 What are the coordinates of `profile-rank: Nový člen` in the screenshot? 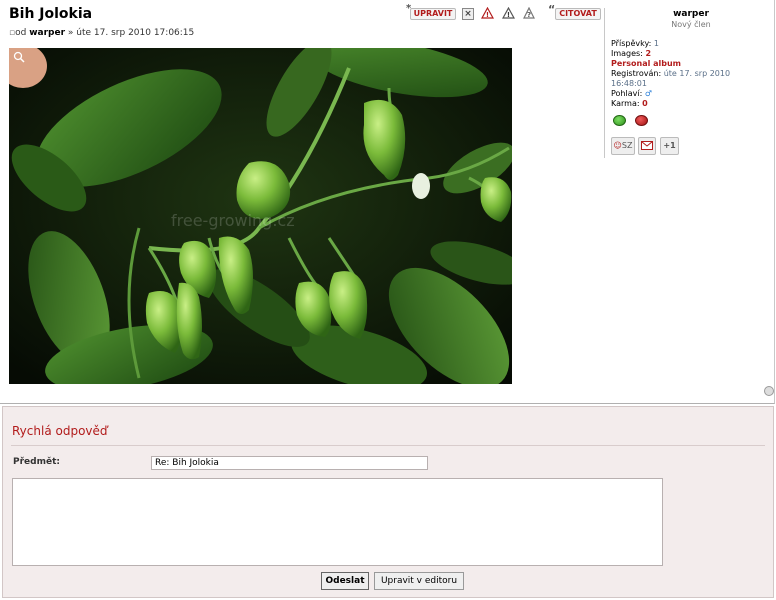 It's located at (691, 24).